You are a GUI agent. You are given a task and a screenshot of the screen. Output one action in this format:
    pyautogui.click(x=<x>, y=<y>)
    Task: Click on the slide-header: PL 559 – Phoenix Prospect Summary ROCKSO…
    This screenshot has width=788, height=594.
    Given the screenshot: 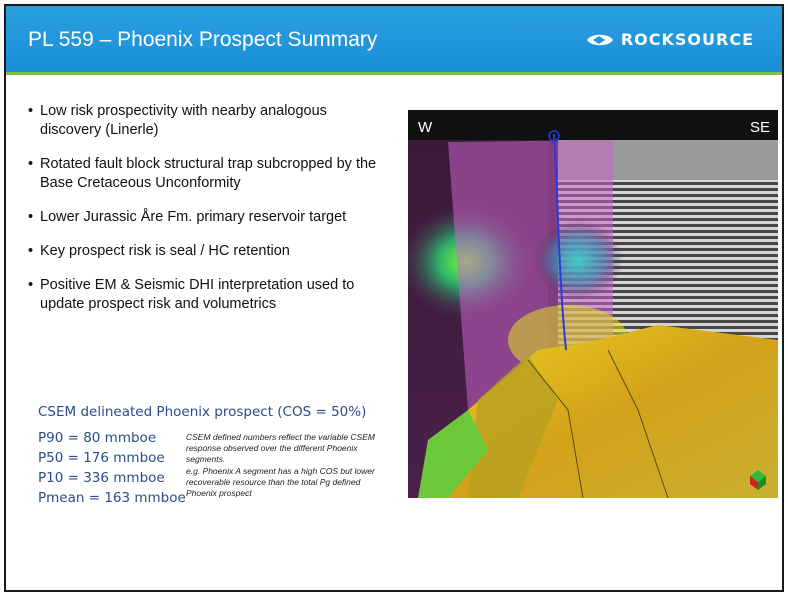 What is the action you would take?
    pyautogui.click(x=394, y=39)
    